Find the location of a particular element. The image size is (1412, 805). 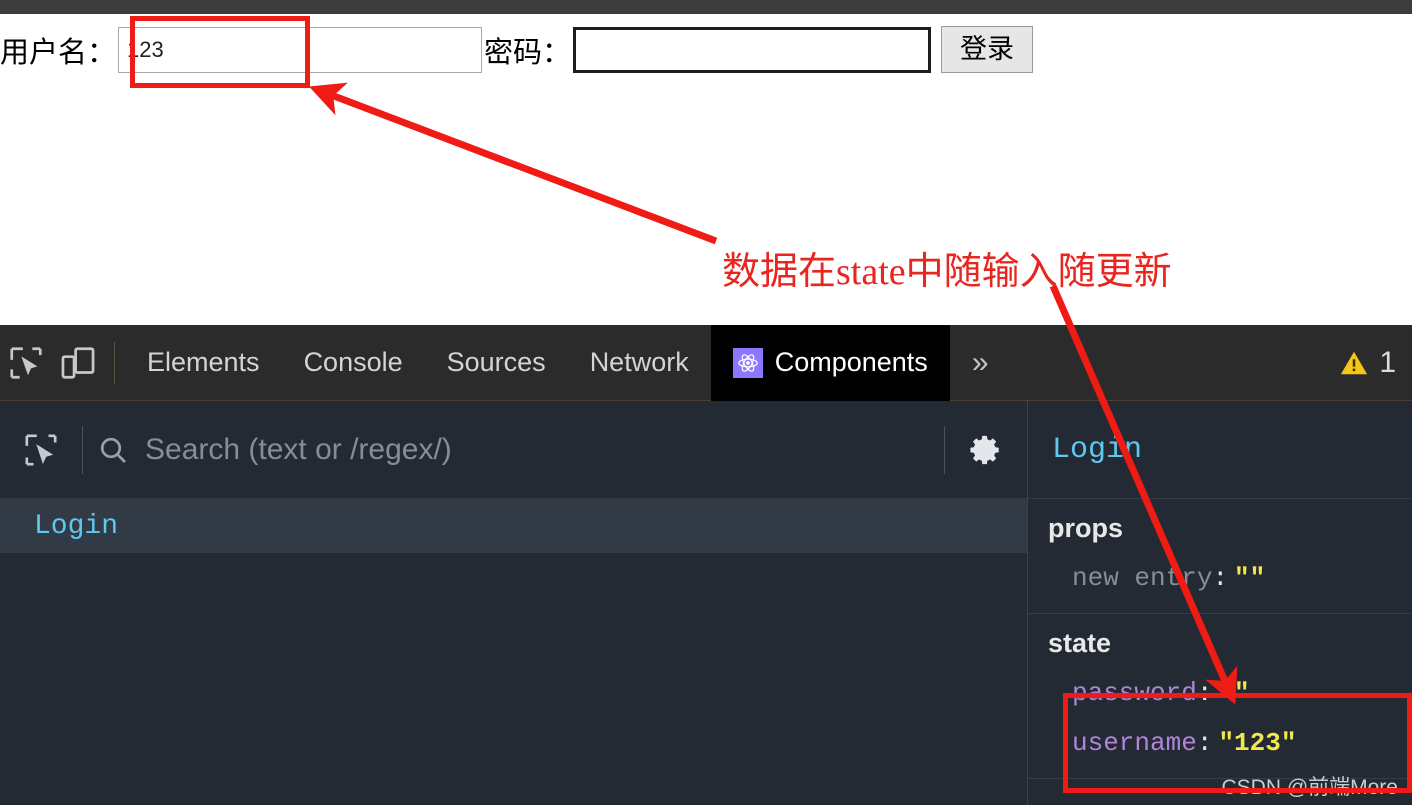

components-search-bar is located at coordinates (513, 450).